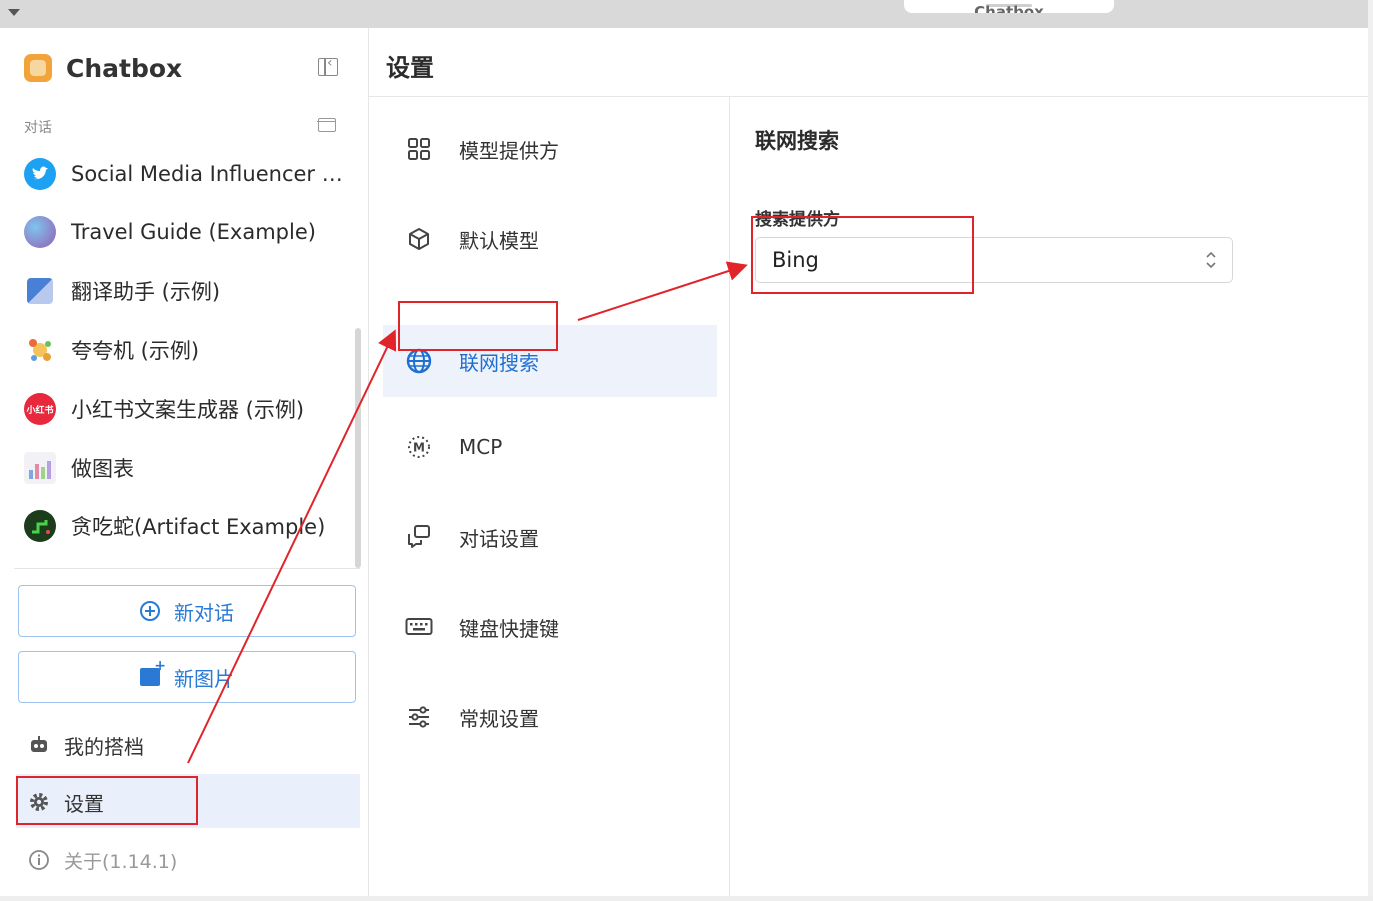 Image resolution: width=1373 pixels, height=901 pixels. What do you see at coordinates (40, 174) in the screenshot?
I see `twitter-bird-icon` at bounding box center [40, 174].